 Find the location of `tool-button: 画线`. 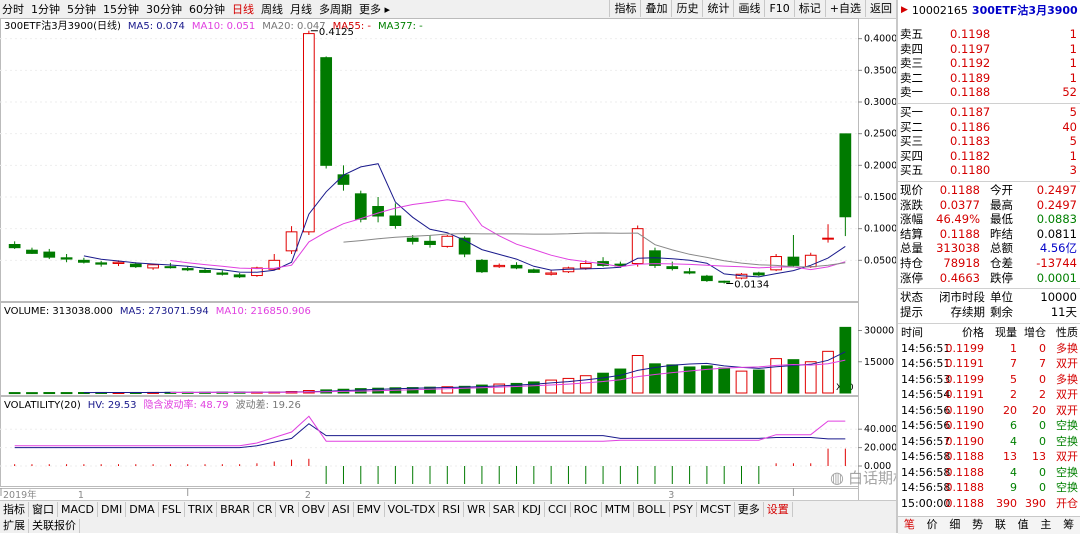

tool-button: 画线 is located at coordinates (748, 8).